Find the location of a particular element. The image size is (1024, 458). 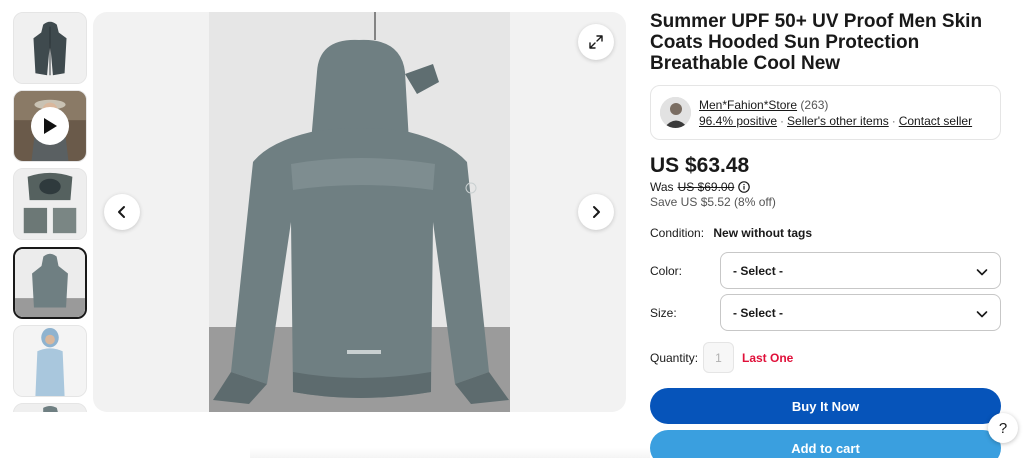

expand-icon is located at coordinates (596, 42).